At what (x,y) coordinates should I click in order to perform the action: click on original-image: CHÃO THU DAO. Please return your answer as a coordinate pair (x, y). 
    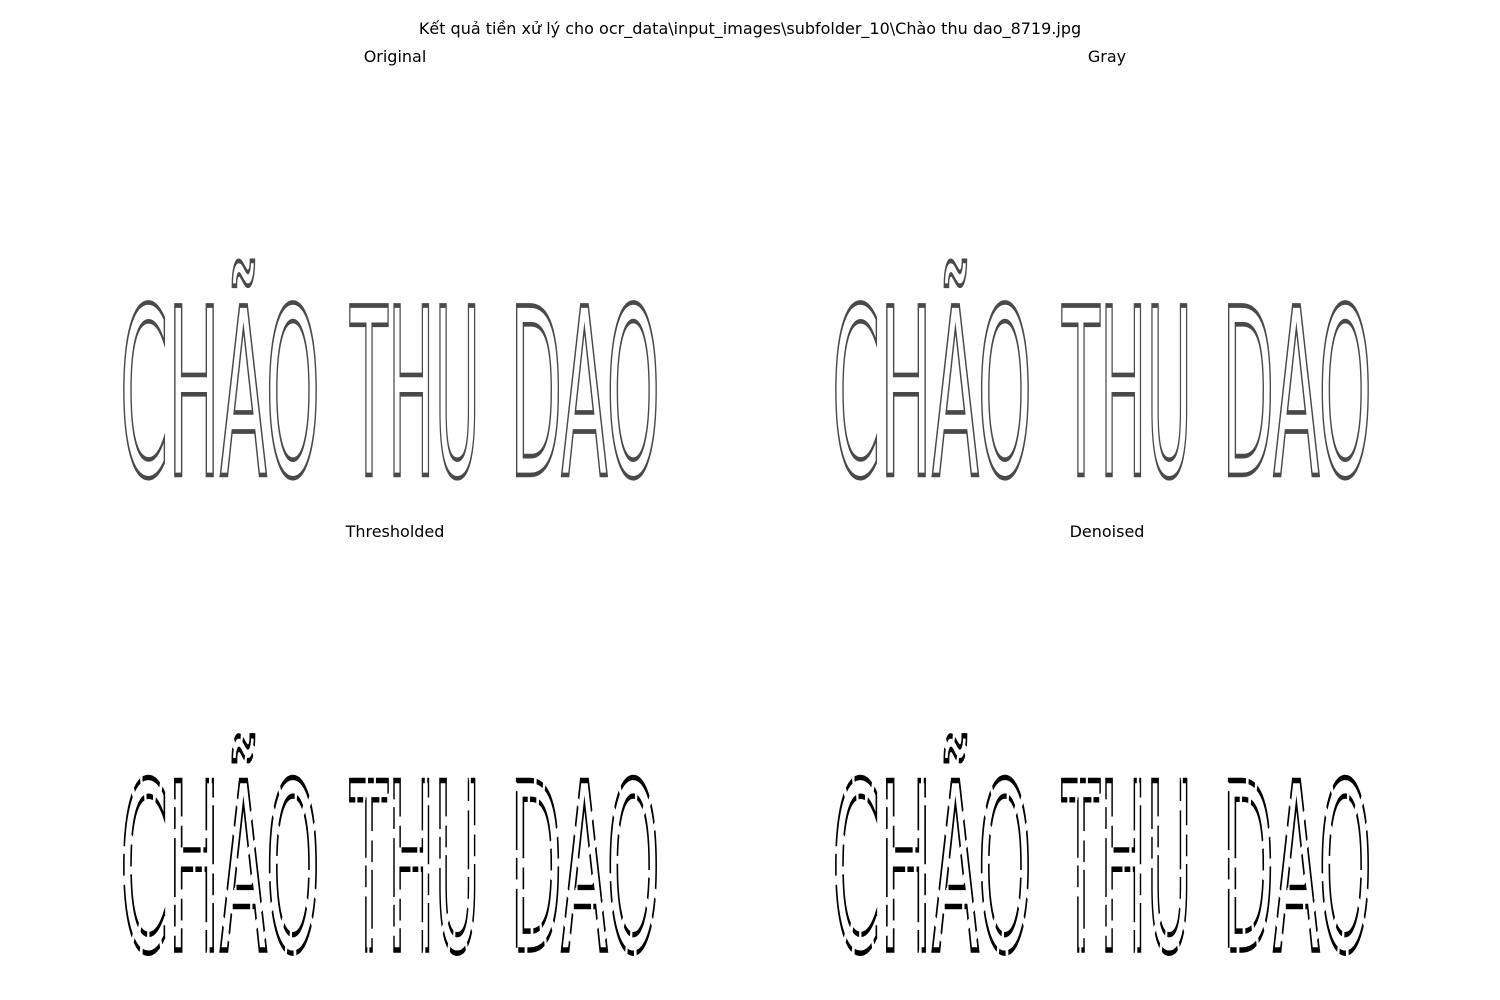
    Looking at the image, I should click on (390, 395).